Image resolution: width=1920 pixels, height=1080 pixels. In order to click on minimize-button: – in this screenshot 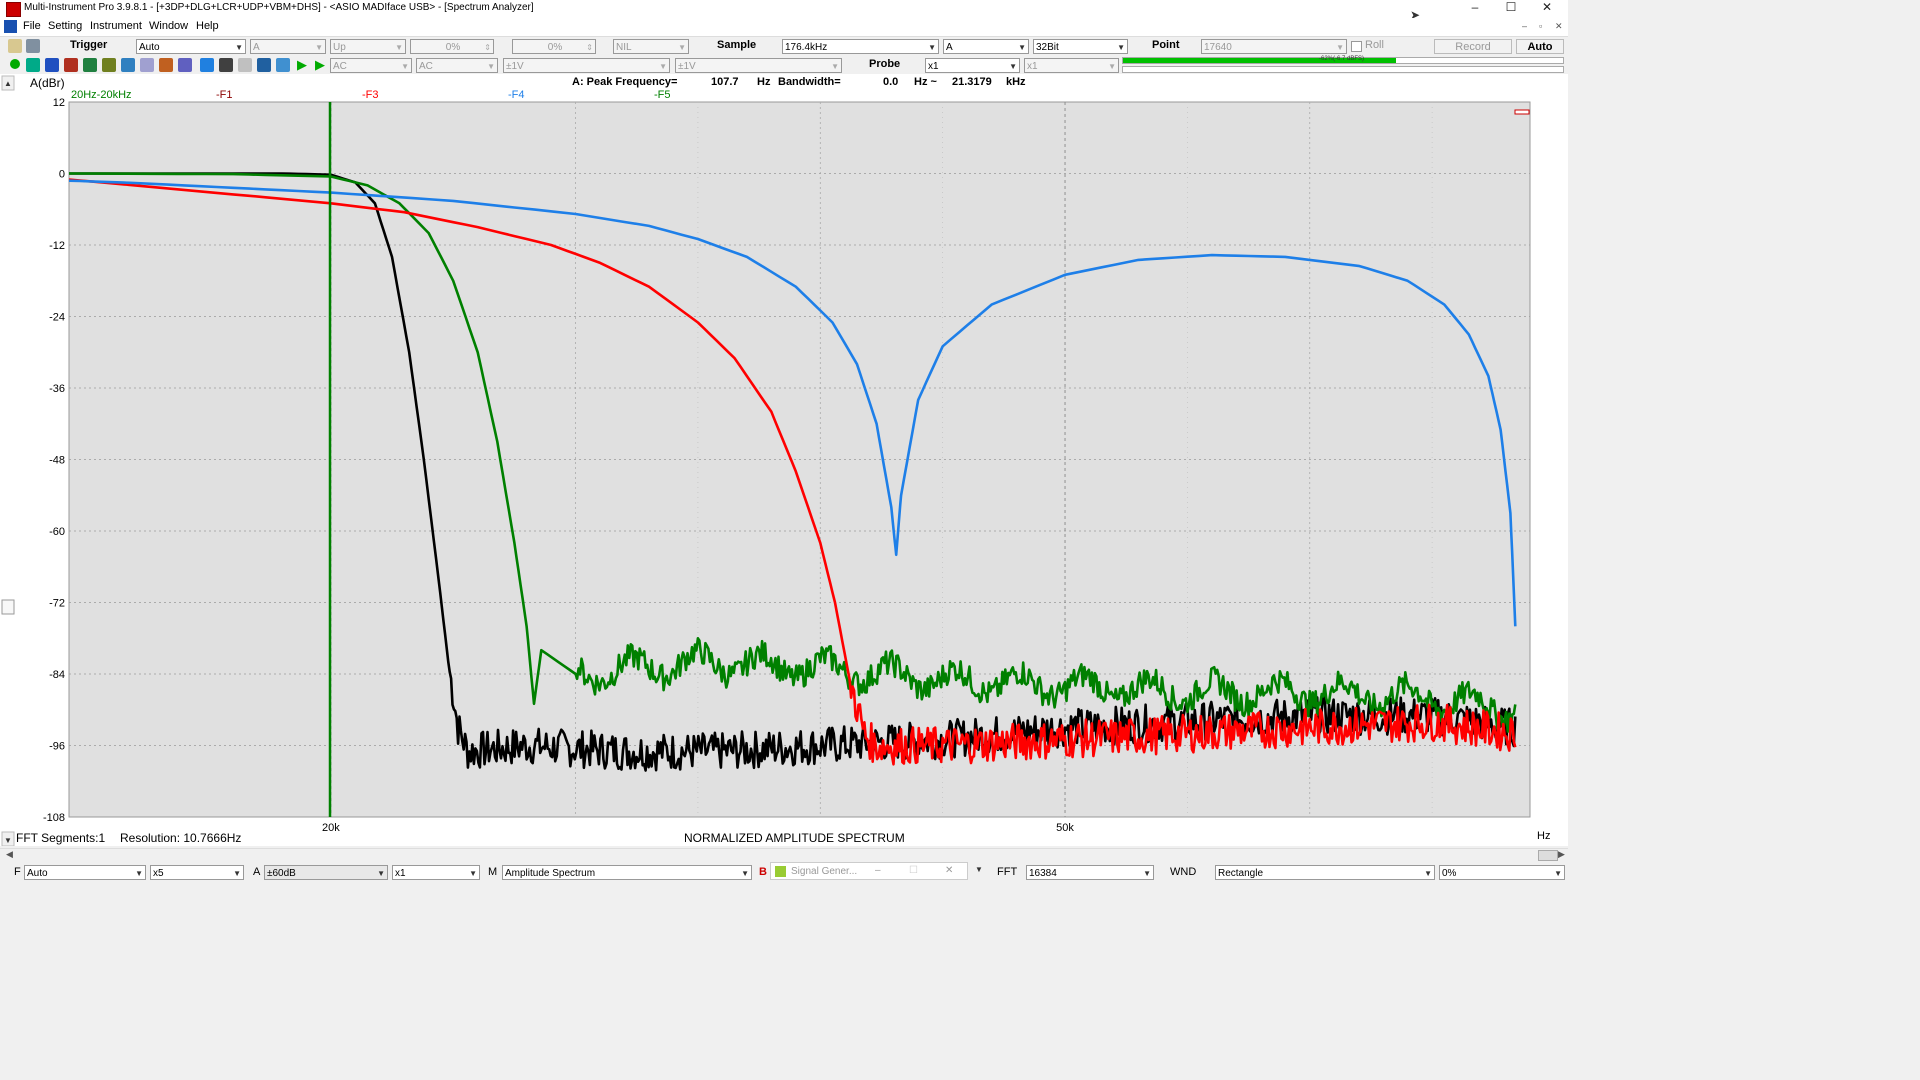, I will do `click(1475, 9)`.